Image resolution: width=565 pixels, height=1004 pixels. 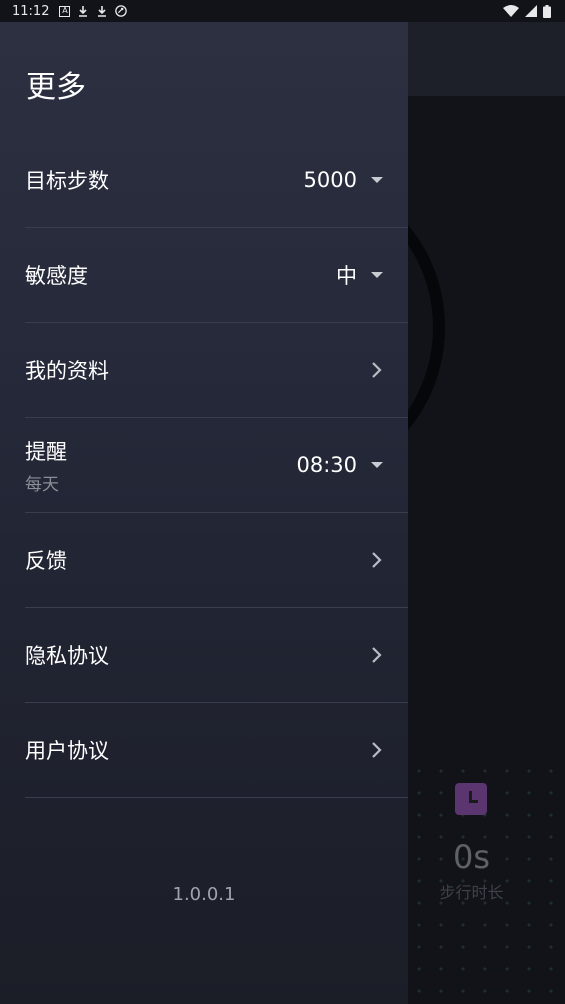 What do you see at coordinates (31, 11) in the screenshot?
I see `status-time: 11:12` at bounding box center [31, 11].